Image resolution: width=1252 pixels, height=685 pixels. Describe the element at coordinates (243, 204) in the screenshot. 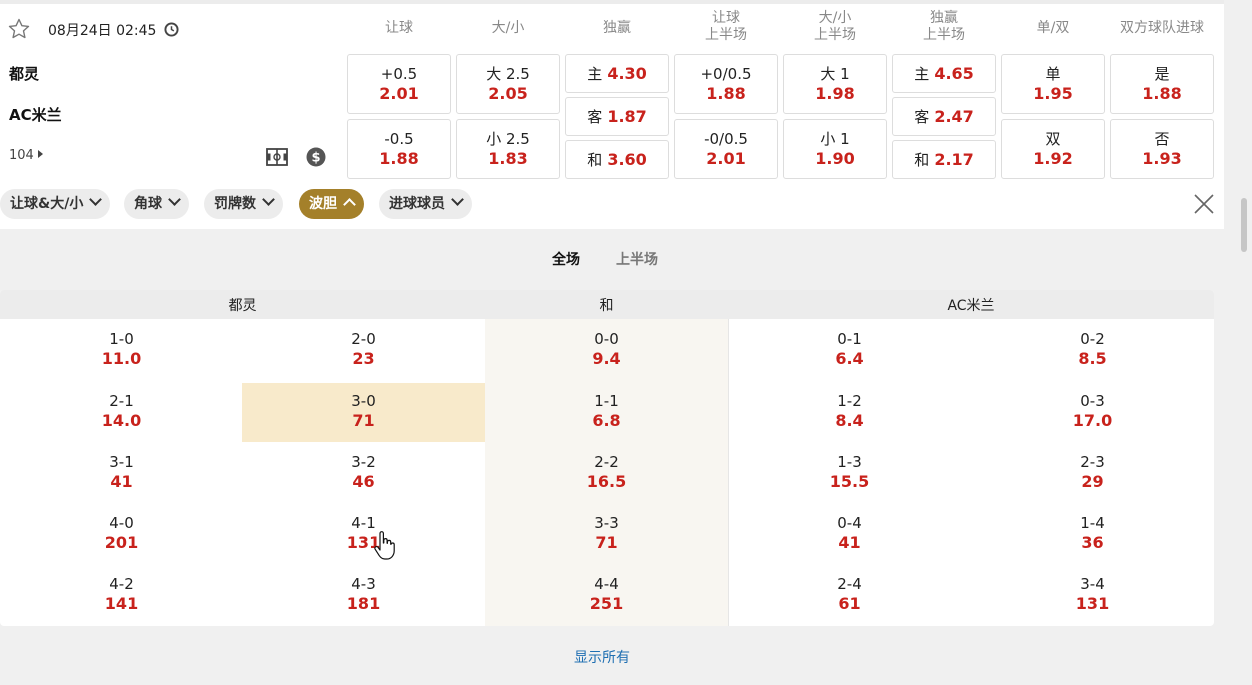

I see `filter-pill-cards: 罚牌数` at that location.